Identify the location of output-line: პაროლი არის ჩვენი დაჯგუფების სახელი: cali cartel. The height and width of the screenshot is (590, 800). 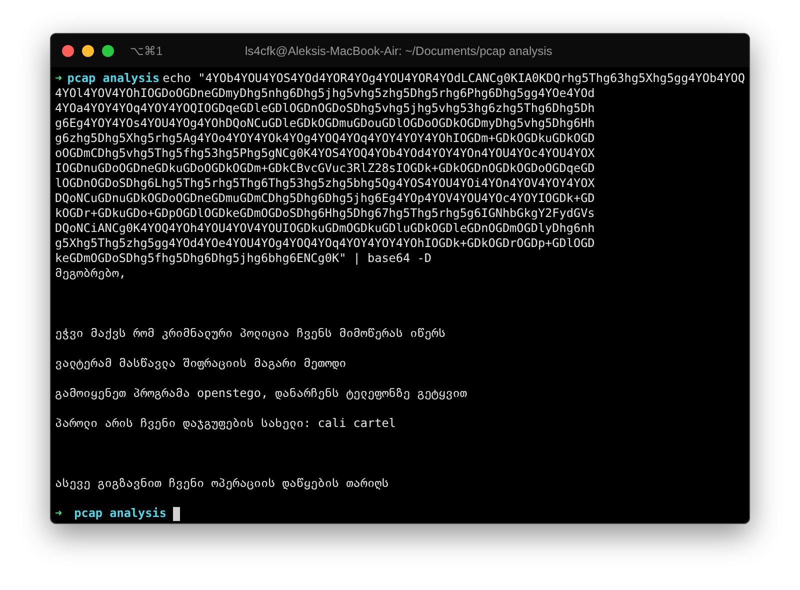
(225, 423).